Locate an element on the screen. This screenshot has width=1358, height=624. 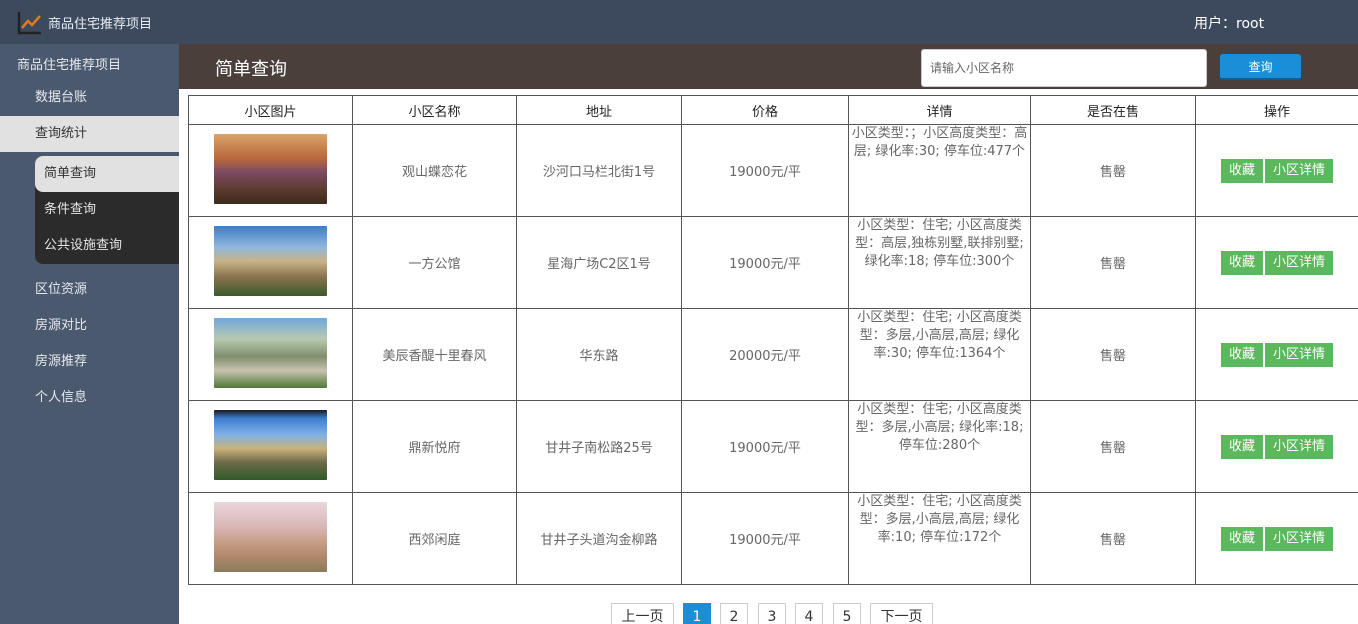
sidebar-header: 商品住宅推荐项目 is located at coordinates (69, 65).